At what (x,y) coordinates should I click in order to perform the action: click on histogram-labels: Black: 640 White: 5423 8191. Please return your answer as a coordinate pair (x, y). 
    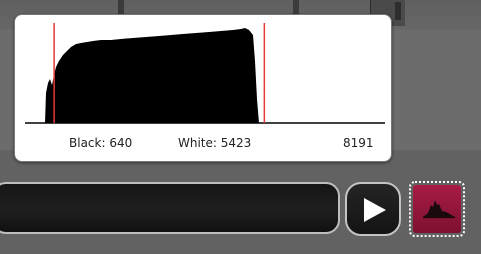
    Looking at the image, I should click on (204, 143).